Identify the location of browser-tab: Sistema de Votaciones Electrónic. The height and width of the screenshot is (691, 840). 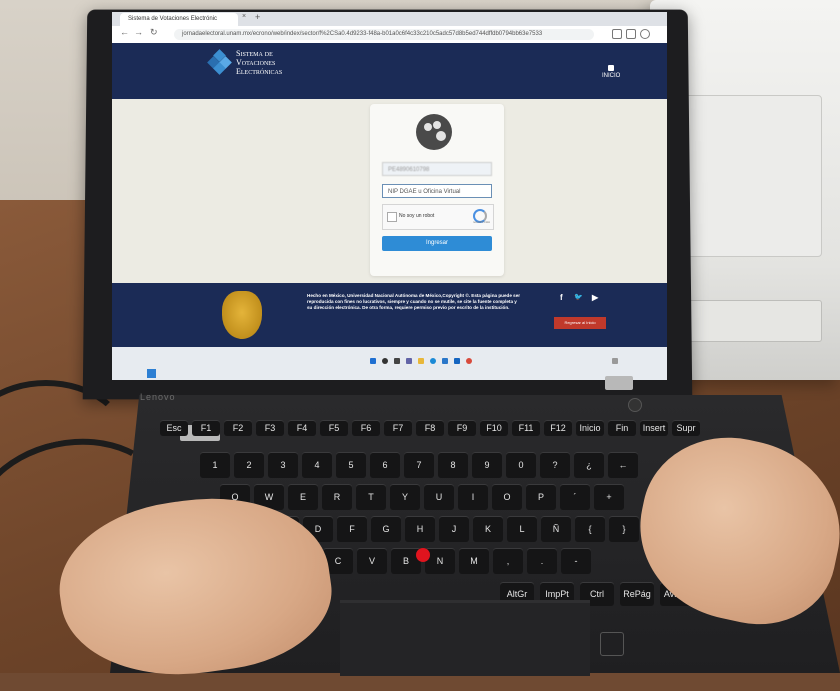
(179, 19).